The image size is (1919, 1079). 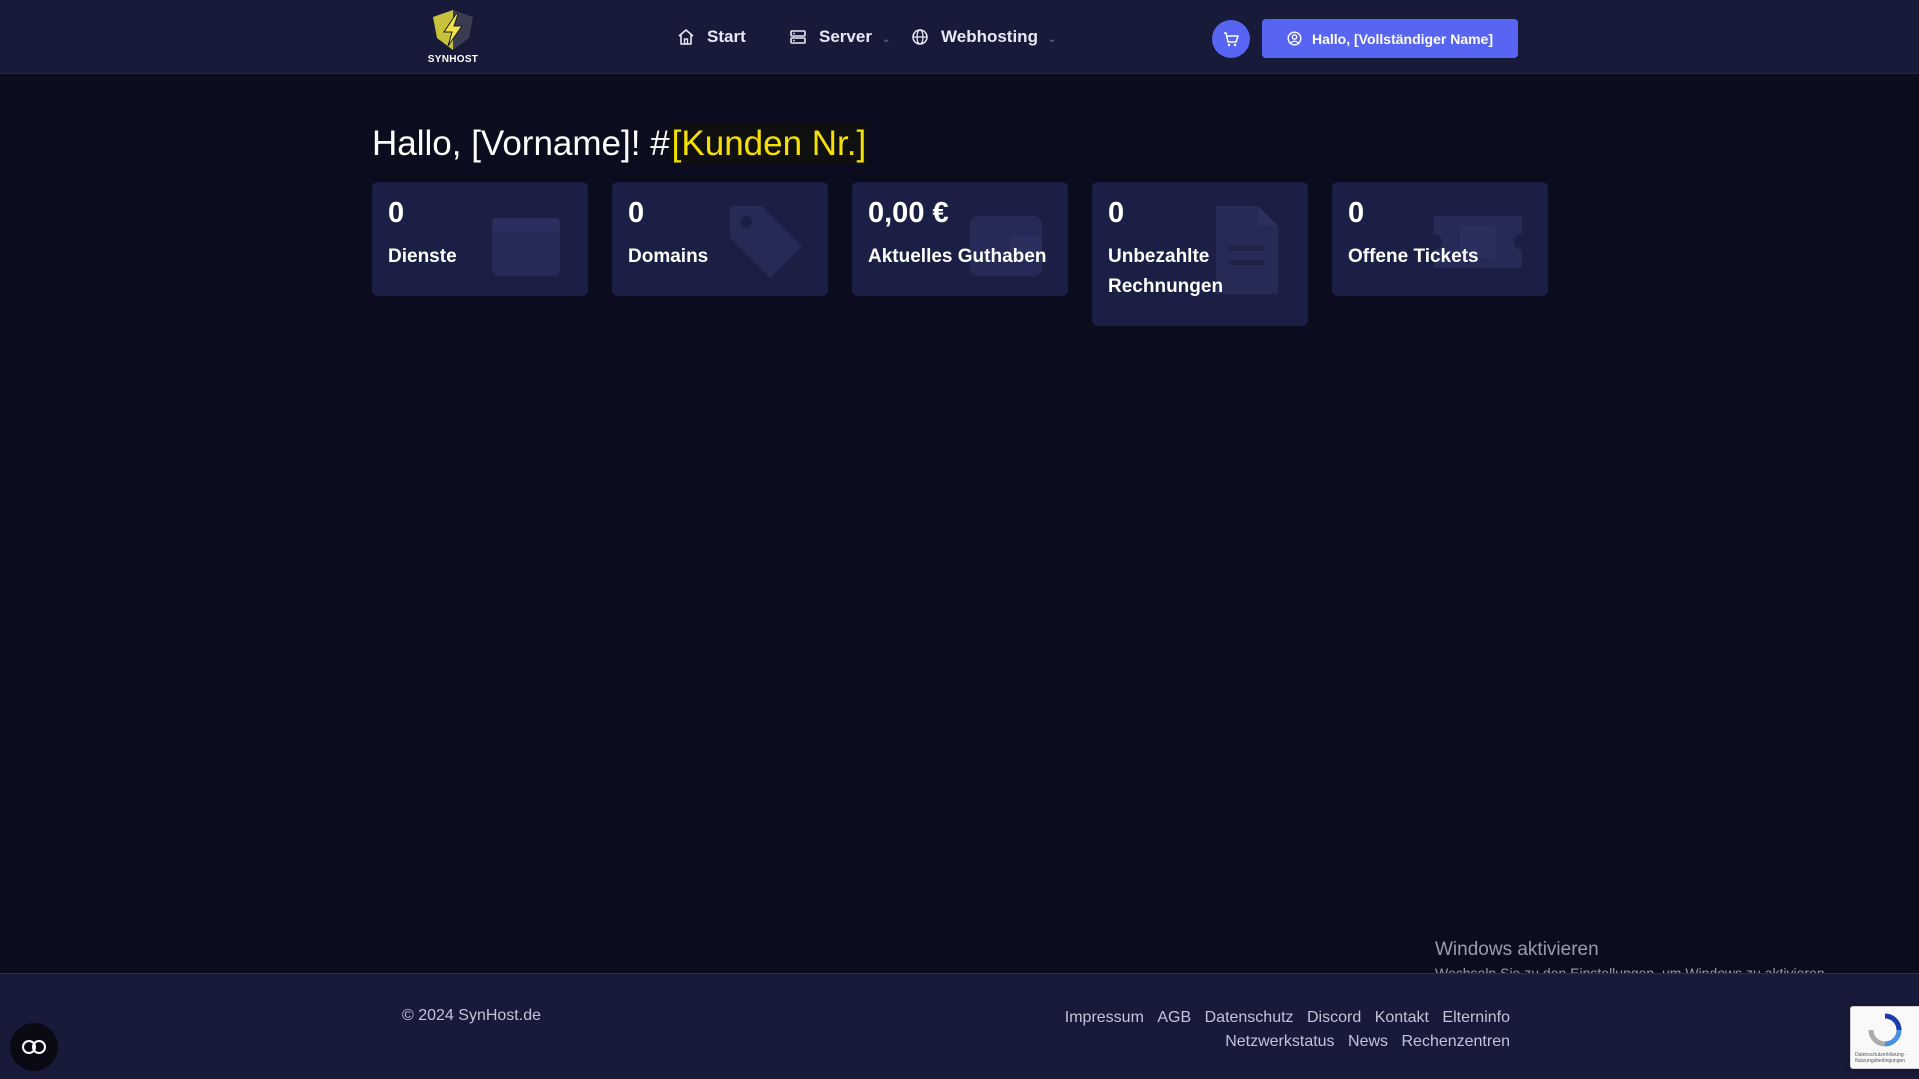 What do you see at coordinates (798, 37) in the screenshot?
I see `server-icon` at bounding box center [798, 37].